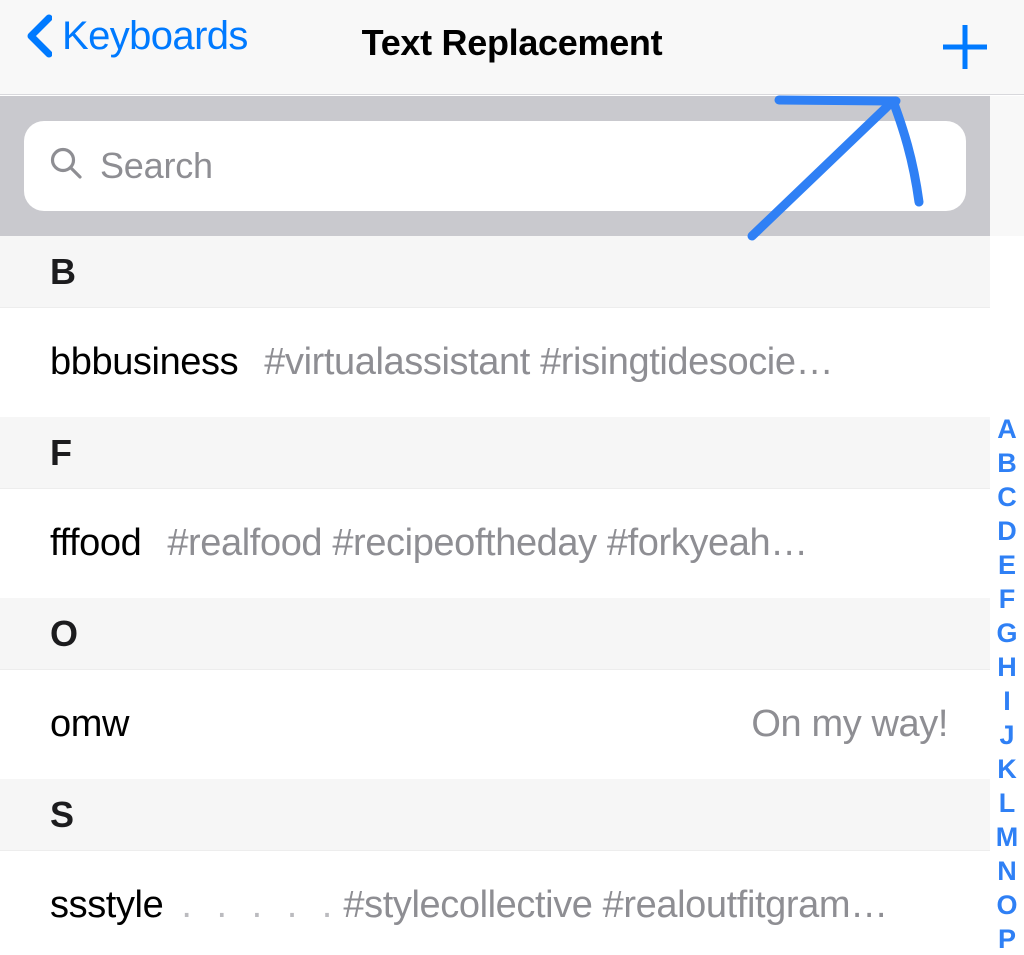 This screenshot has height=955, width=1024. Describe the element at coordinates (107, 905) in the screenshot. I see `row-shortcut: ssstyle` at that location.